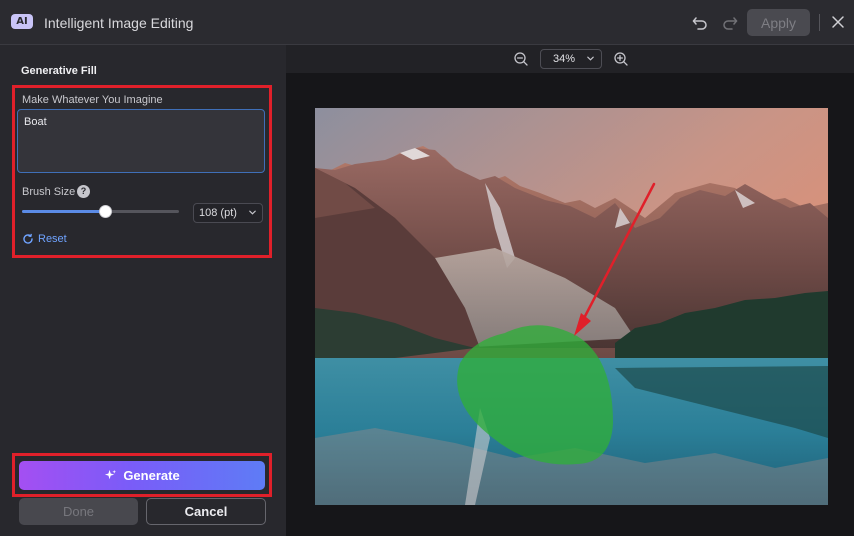 This screenshot has width=854, height=536. I want to click on prompt-label: Make Whatever You Imagine, so click(92, 100).